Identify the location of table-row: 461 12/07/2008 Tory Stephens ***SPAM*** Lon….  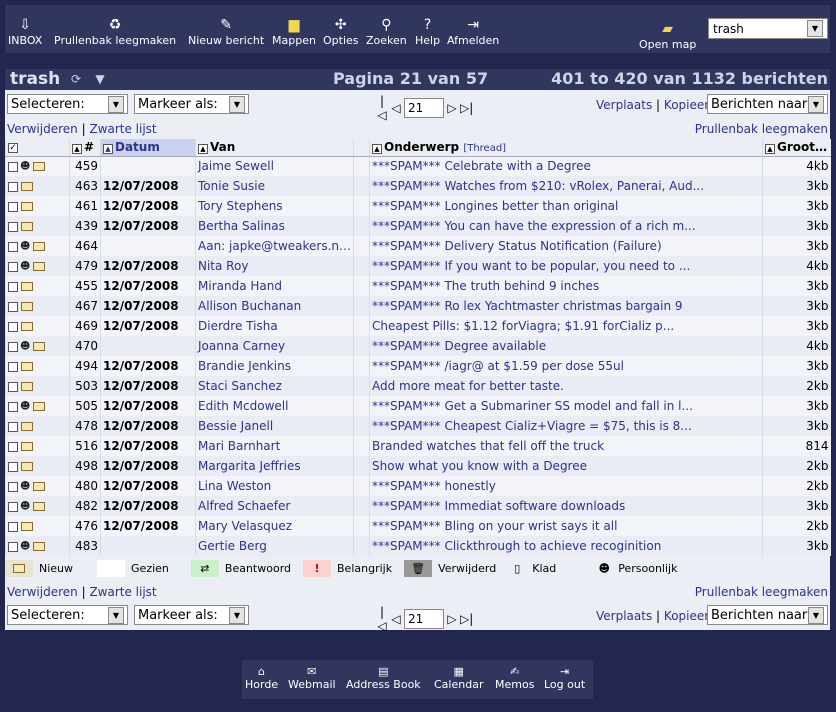
(418, 206).